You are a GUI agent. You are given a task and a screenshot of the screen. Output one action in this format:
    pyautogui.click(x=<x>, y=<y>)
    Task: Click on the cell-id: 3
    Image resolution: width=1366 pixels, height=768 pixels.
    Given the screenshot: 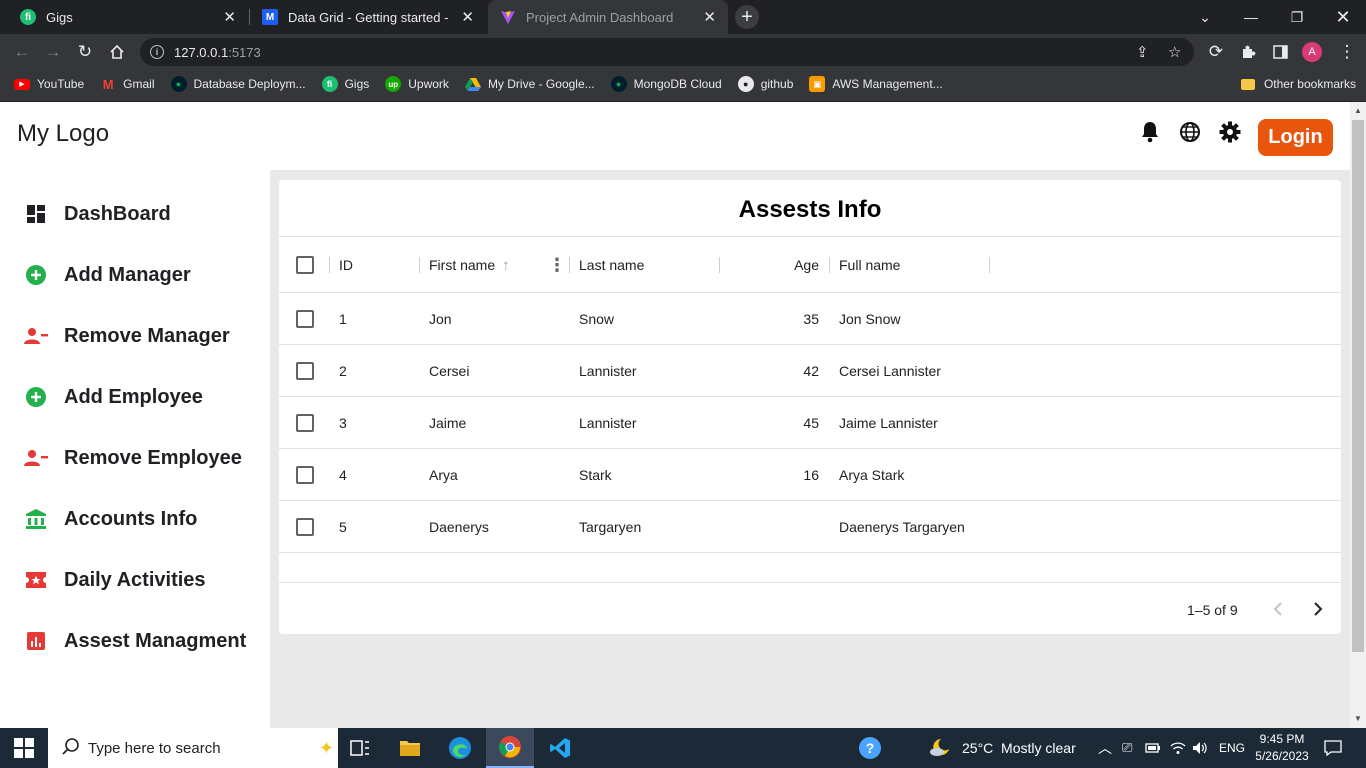 What is the action you would take?
    pyautogui.click(x=343, y=423)
    